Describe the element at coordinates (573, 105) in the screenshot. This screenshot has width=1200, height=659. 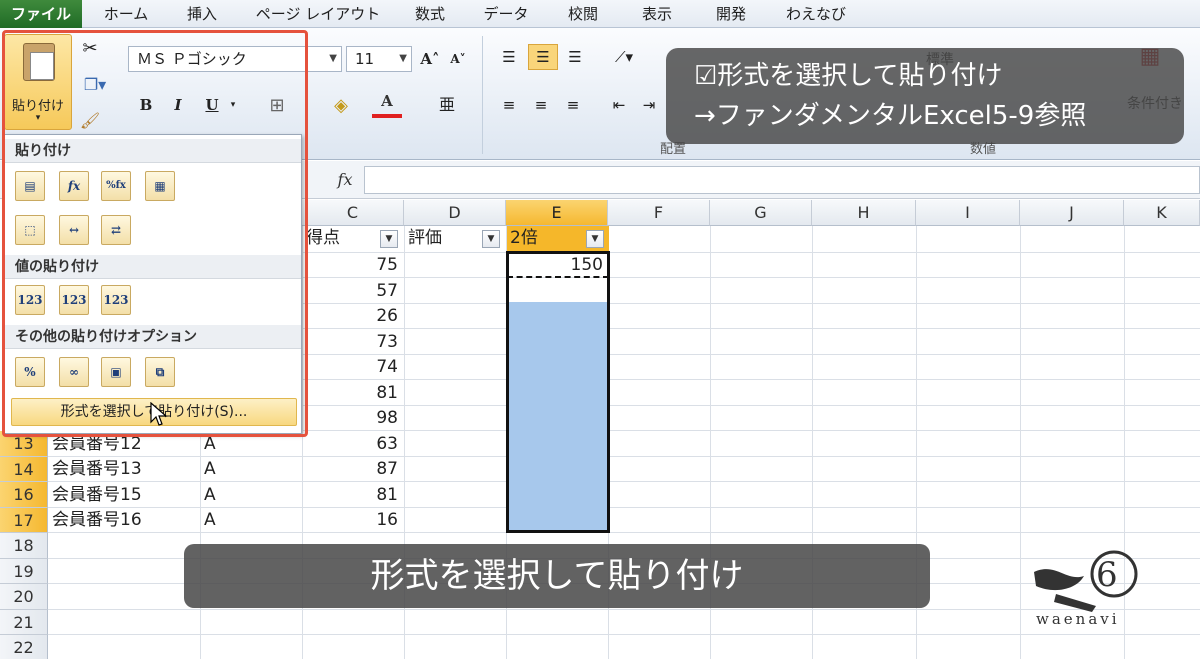
I see `align-right-icon: ≡` at that location.